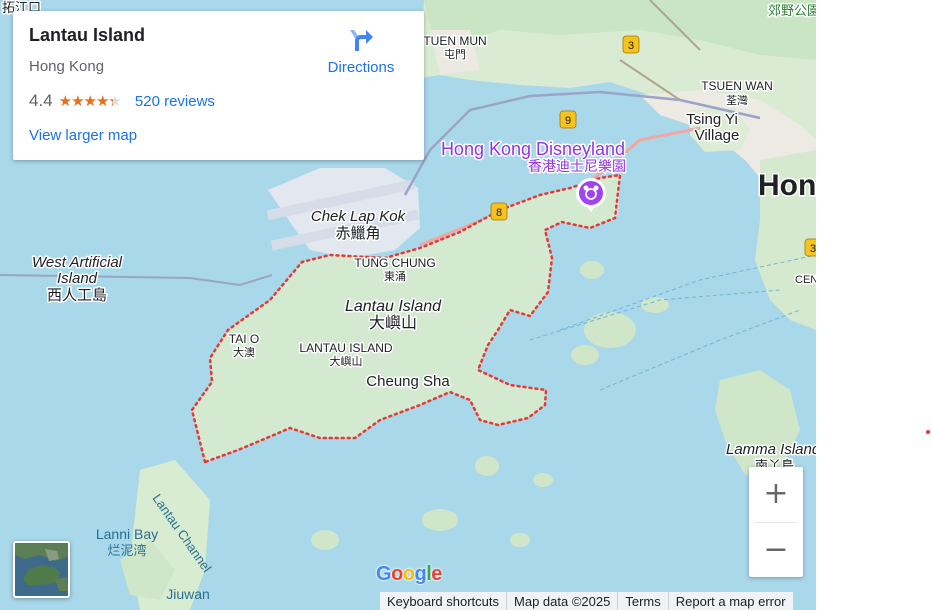 Image resolution: width=932 pixels, height=610 pixels. I want to click on rating-row: 4.4 ★★★★★ ★★★★★ 520 reviews, so click(122, 101).